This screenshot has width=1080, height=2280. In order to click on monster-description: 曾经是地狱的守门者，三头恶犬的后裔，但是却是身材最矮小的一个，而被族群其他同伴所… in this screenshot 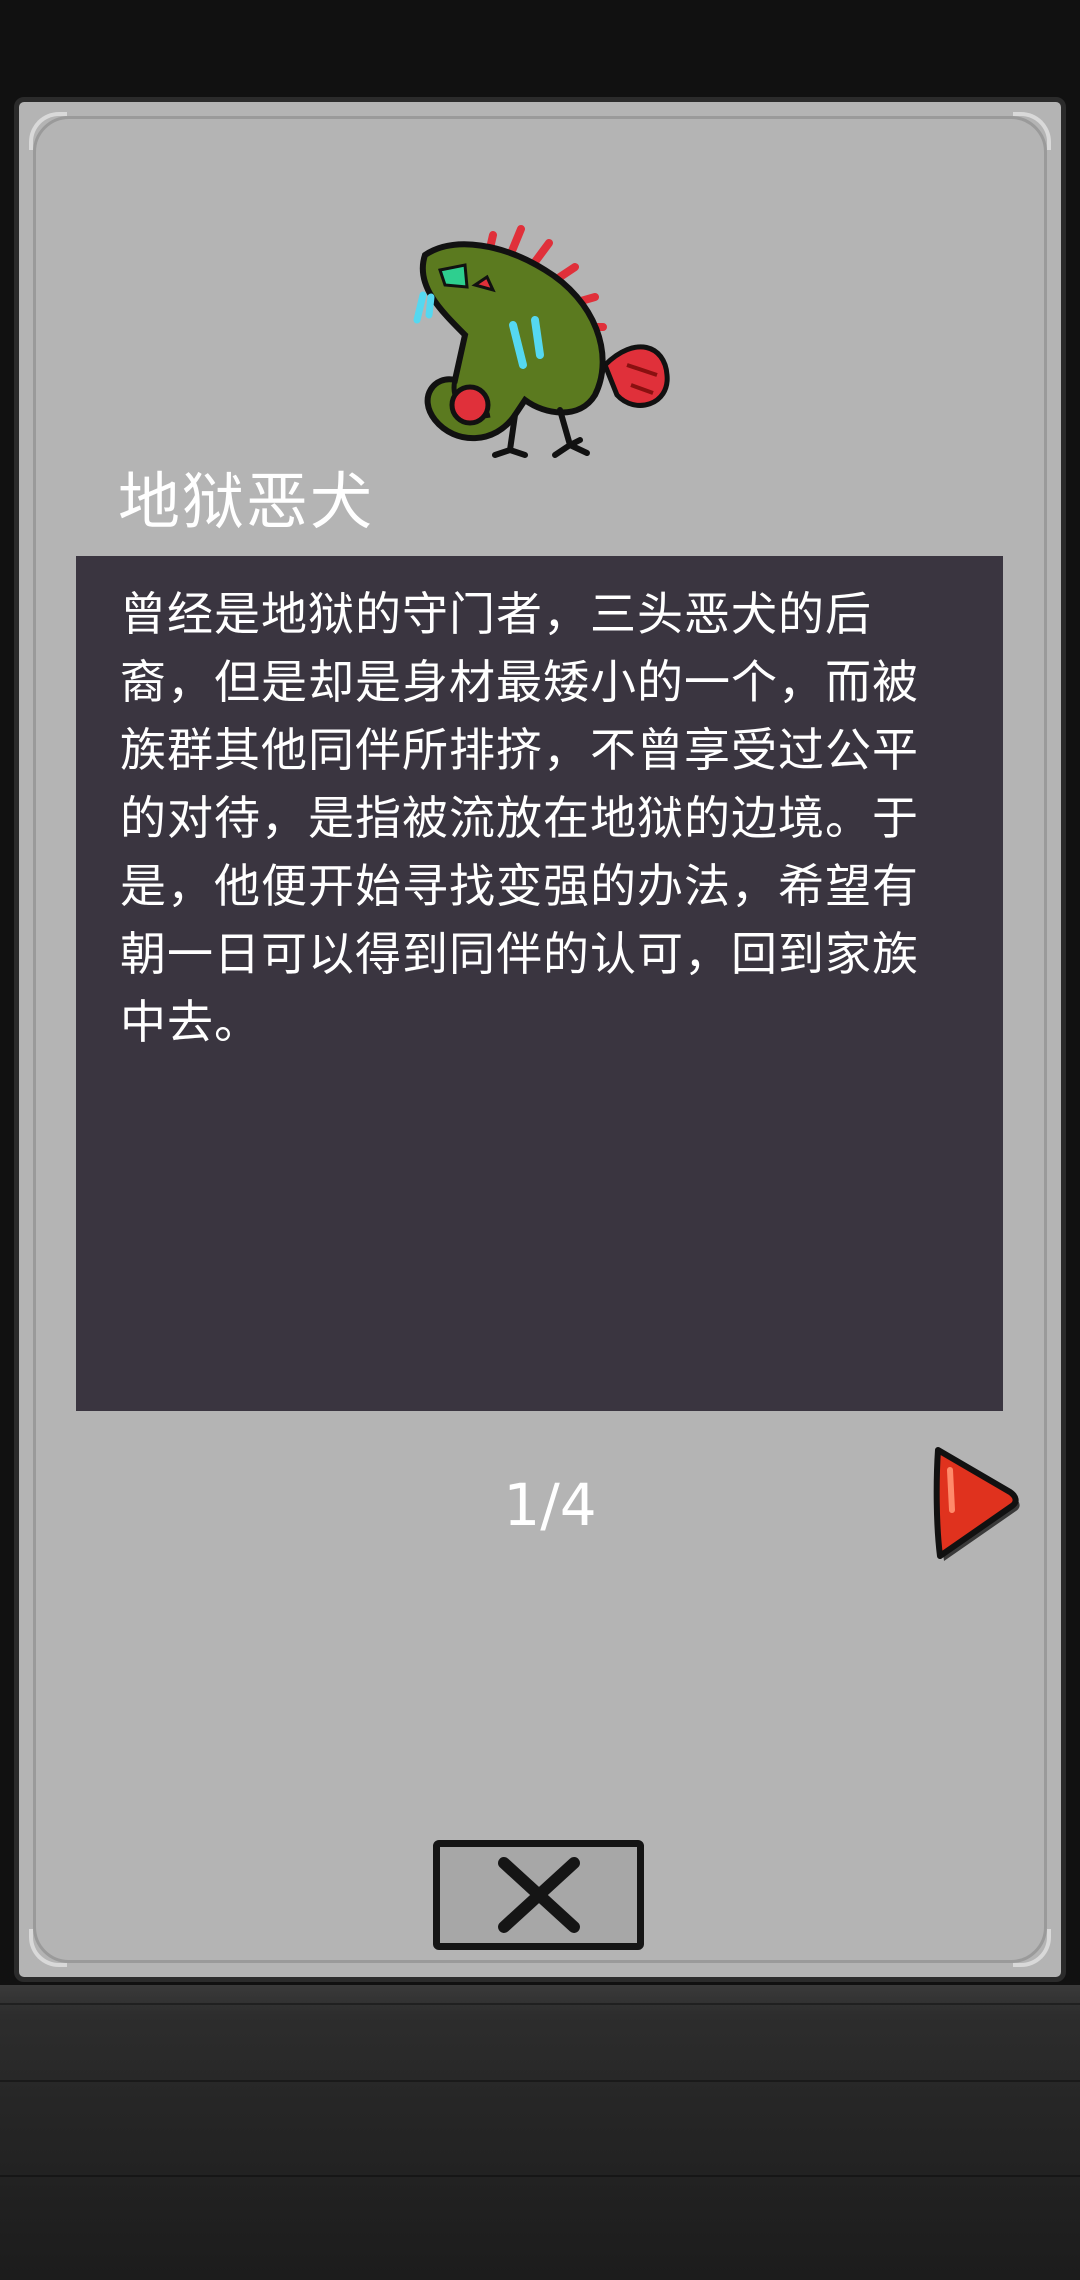, I will do `click(519, 818)`.